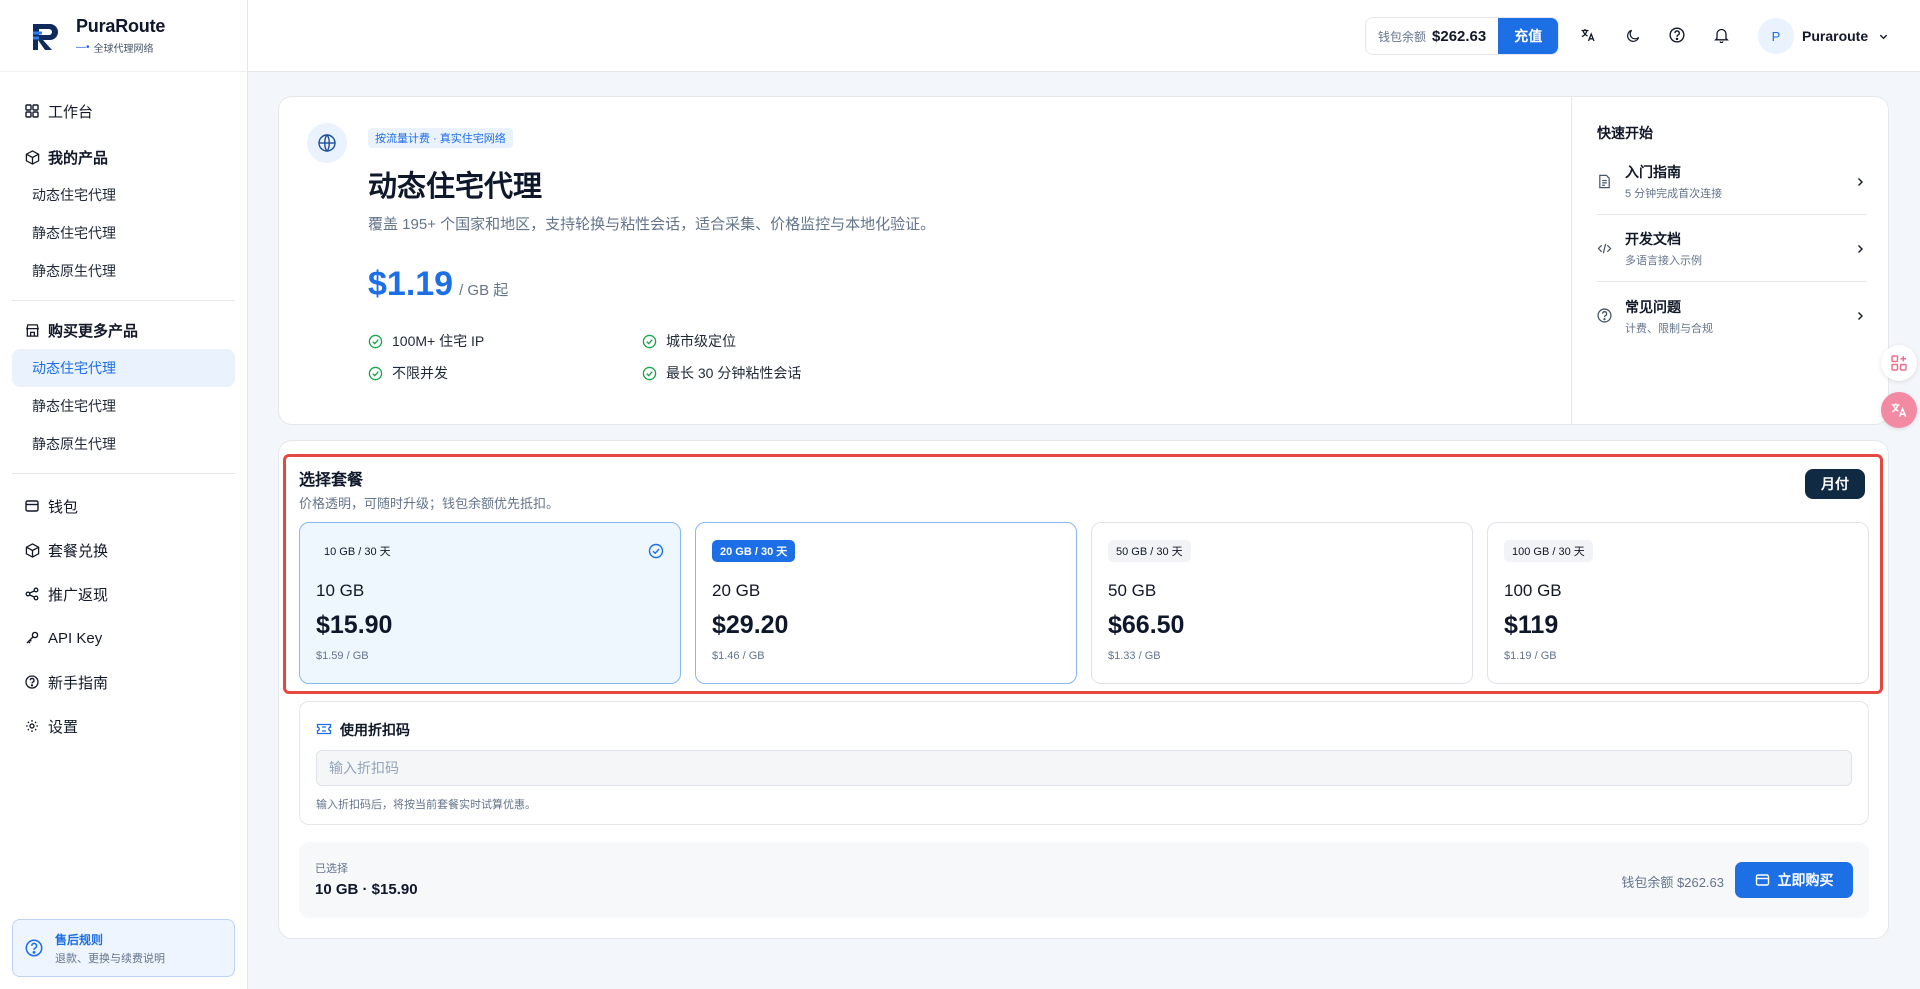 Image resolution: width=1920 pixels, height=989 pixels. I want to click on plan-card-10gb: 10 GB / 30 天 10 GB $15.90 $1.59 / GB, so click(490, 603).